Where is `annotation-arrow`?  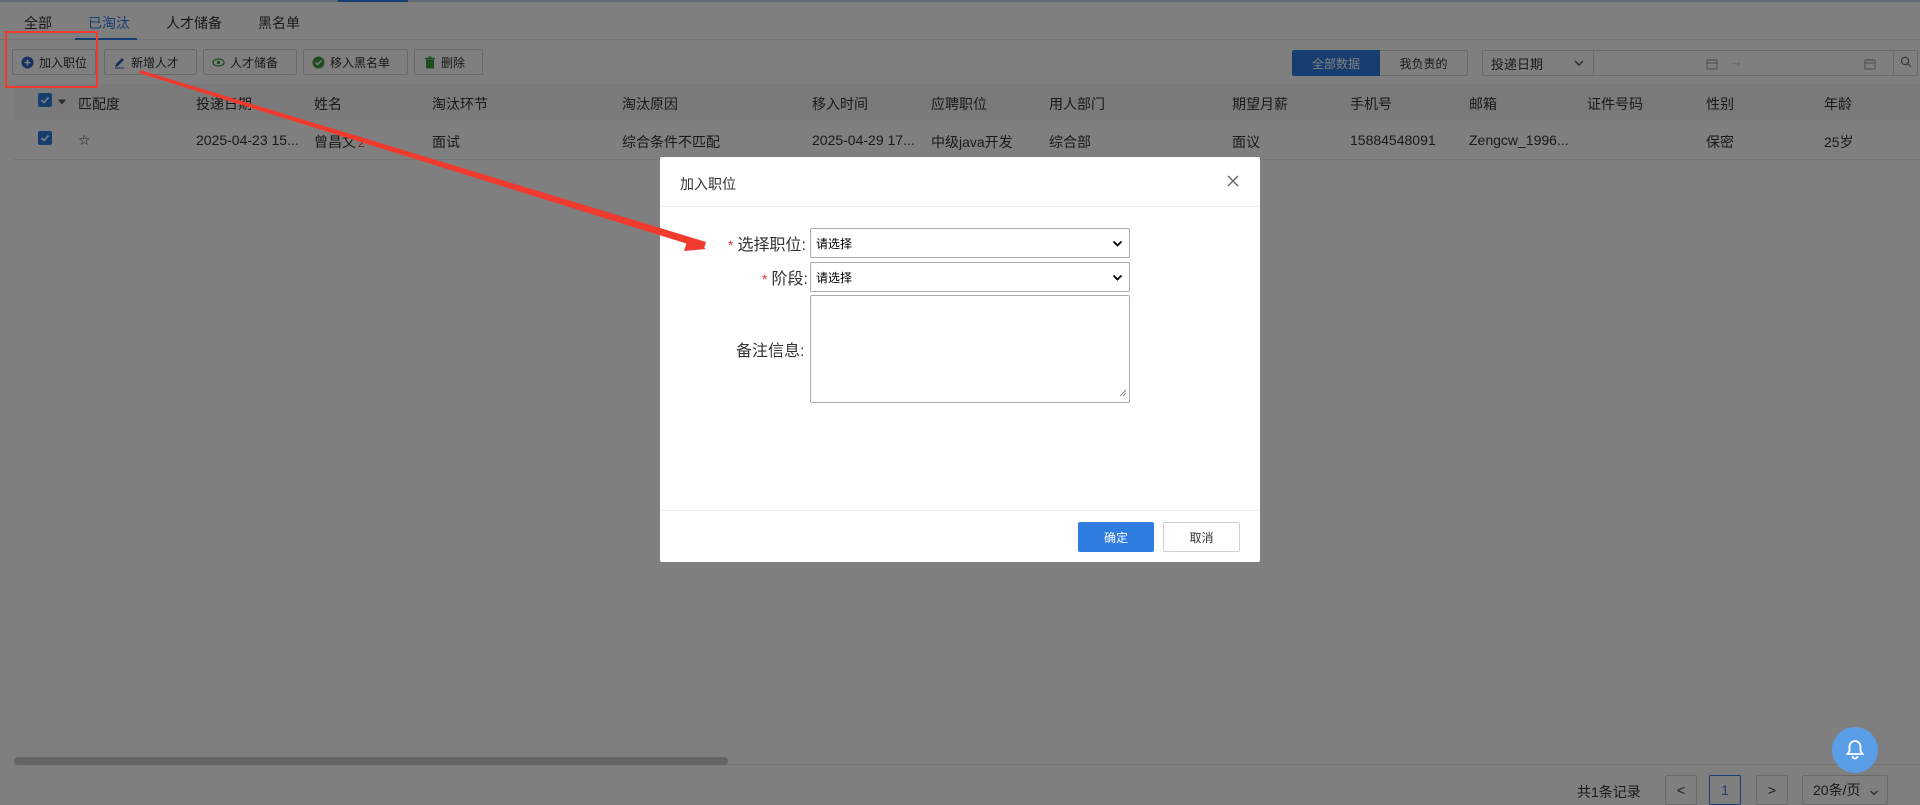
annotation-arrow is located at coordinates (422, 160).